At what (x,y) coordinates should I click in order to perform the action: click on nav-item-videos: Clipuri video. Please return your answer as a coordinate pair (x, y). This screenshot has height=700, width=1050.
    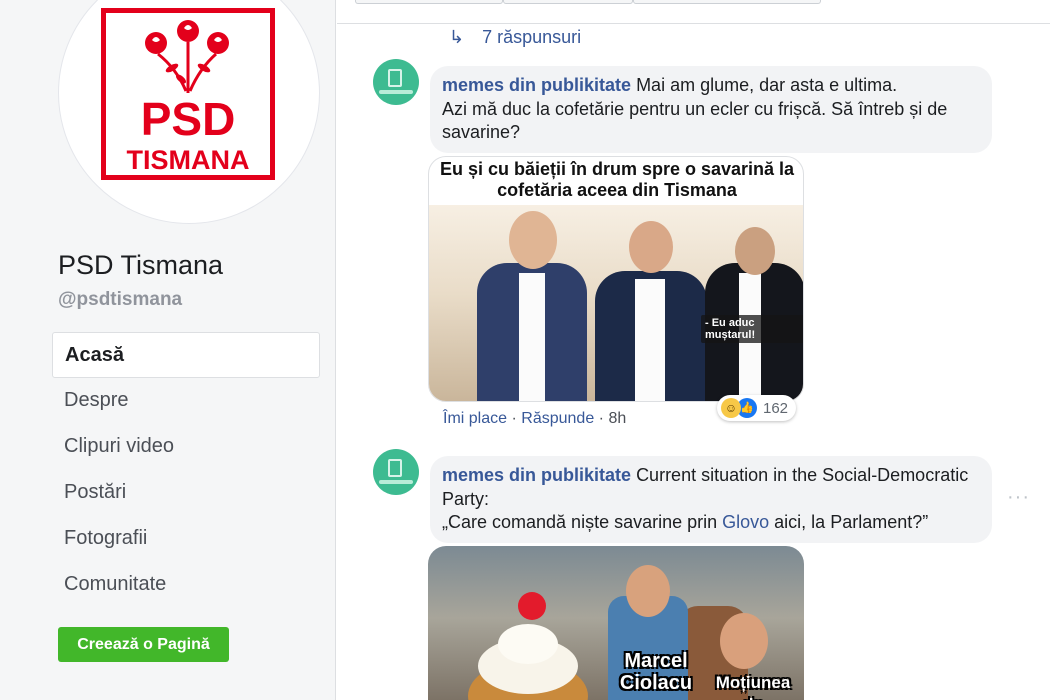
    Looking at the image, I should click on (186, 447).